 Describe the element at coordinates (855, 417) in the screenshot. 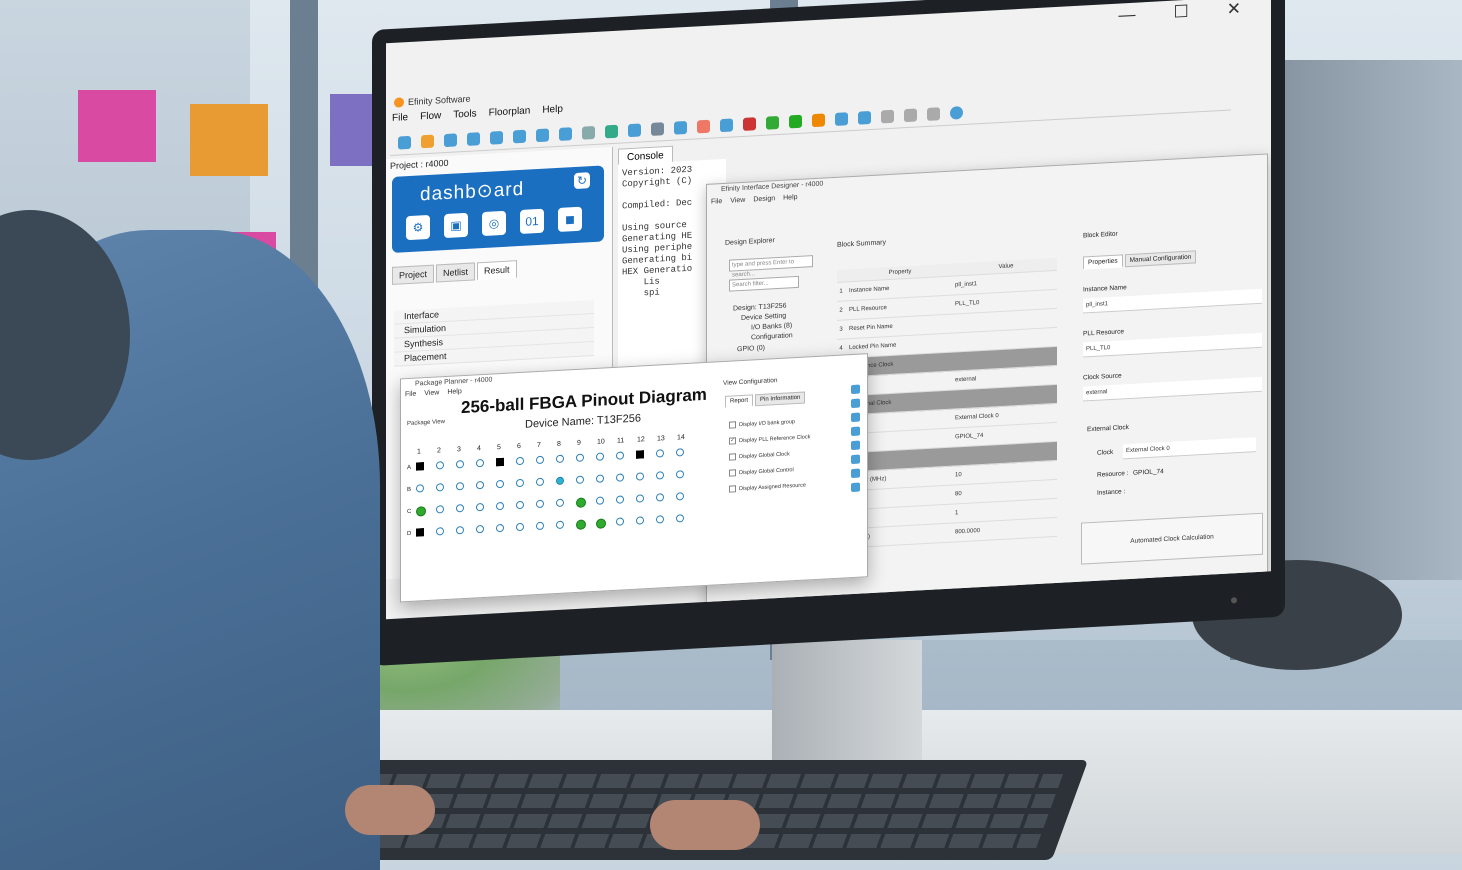

I see `zoom-fit-icon` at that location.